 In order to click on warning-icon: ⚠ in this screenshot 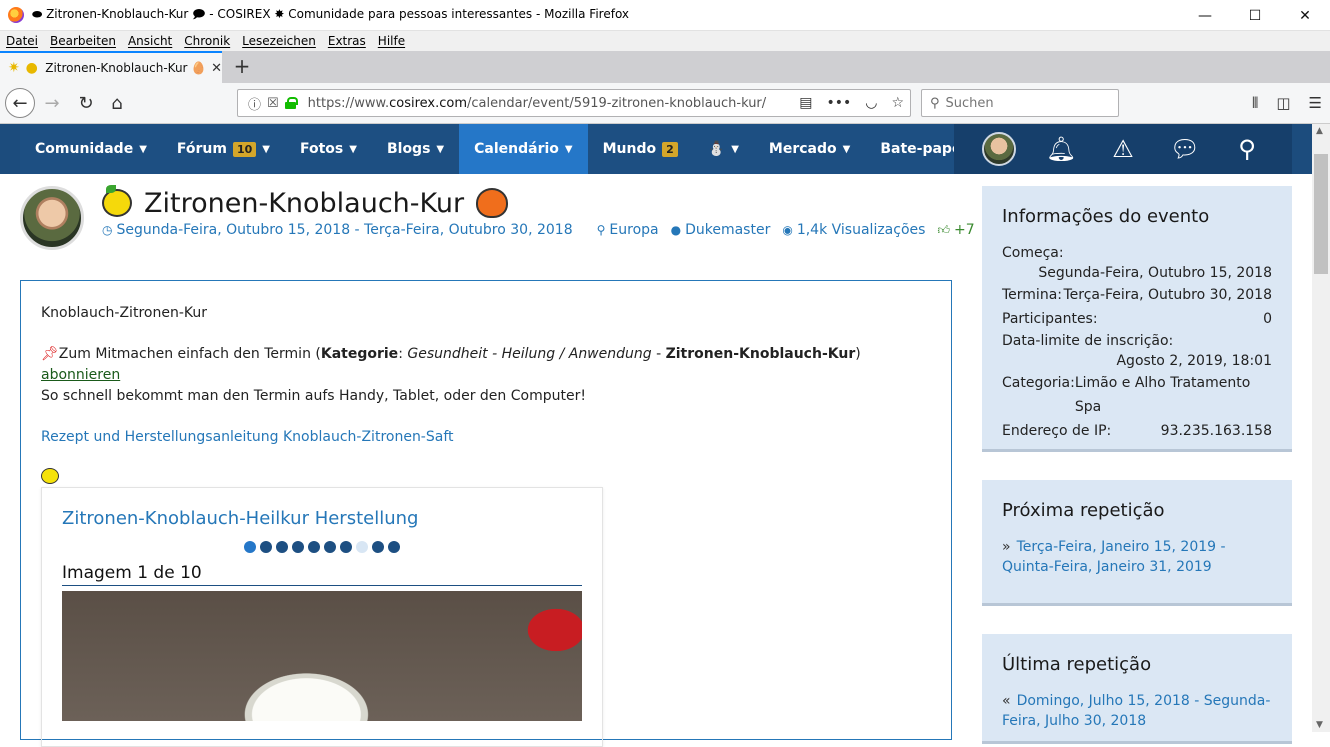, I will do `click(1123, 149)`.